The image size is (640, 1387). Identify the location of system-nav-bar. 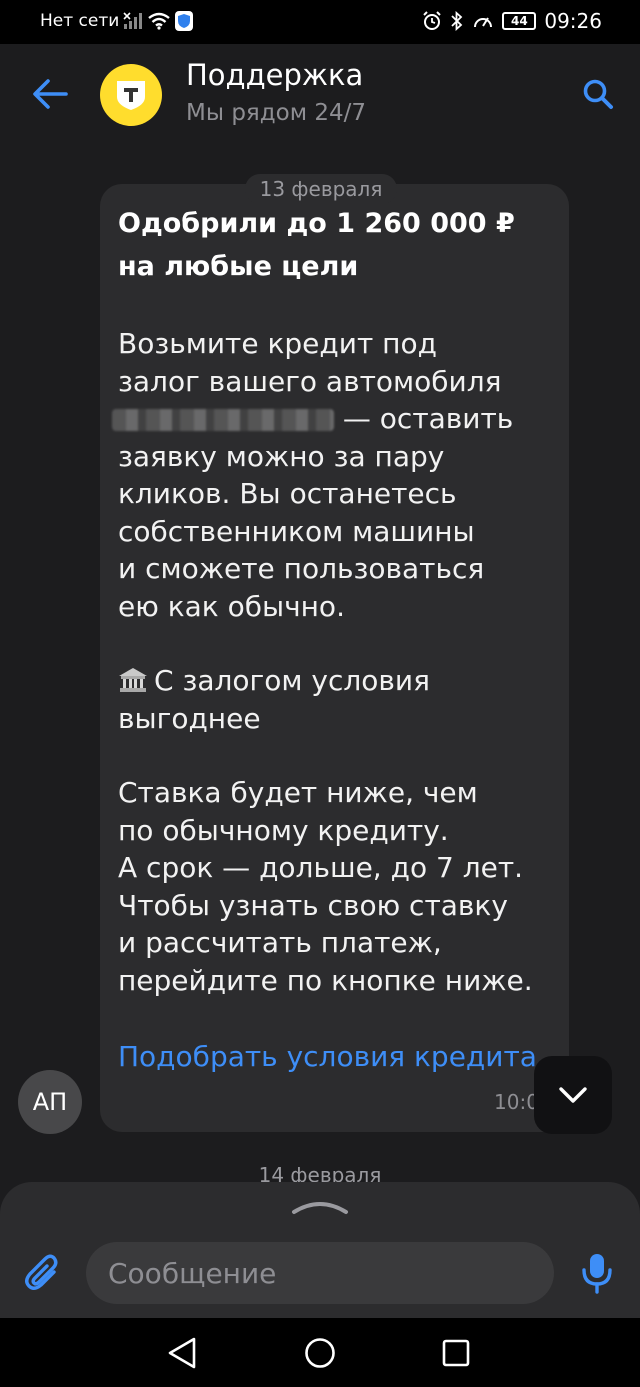
(320, 1352).